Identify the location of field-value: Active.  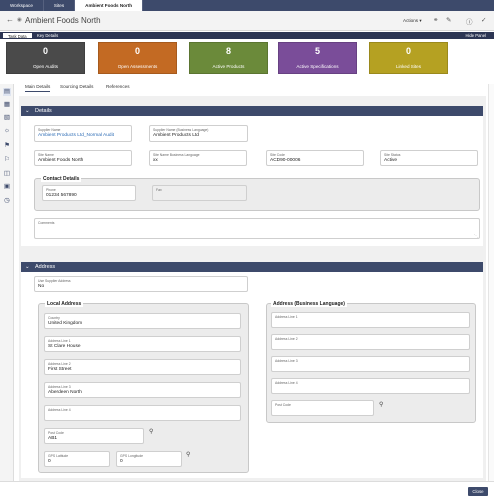
(391, 160).